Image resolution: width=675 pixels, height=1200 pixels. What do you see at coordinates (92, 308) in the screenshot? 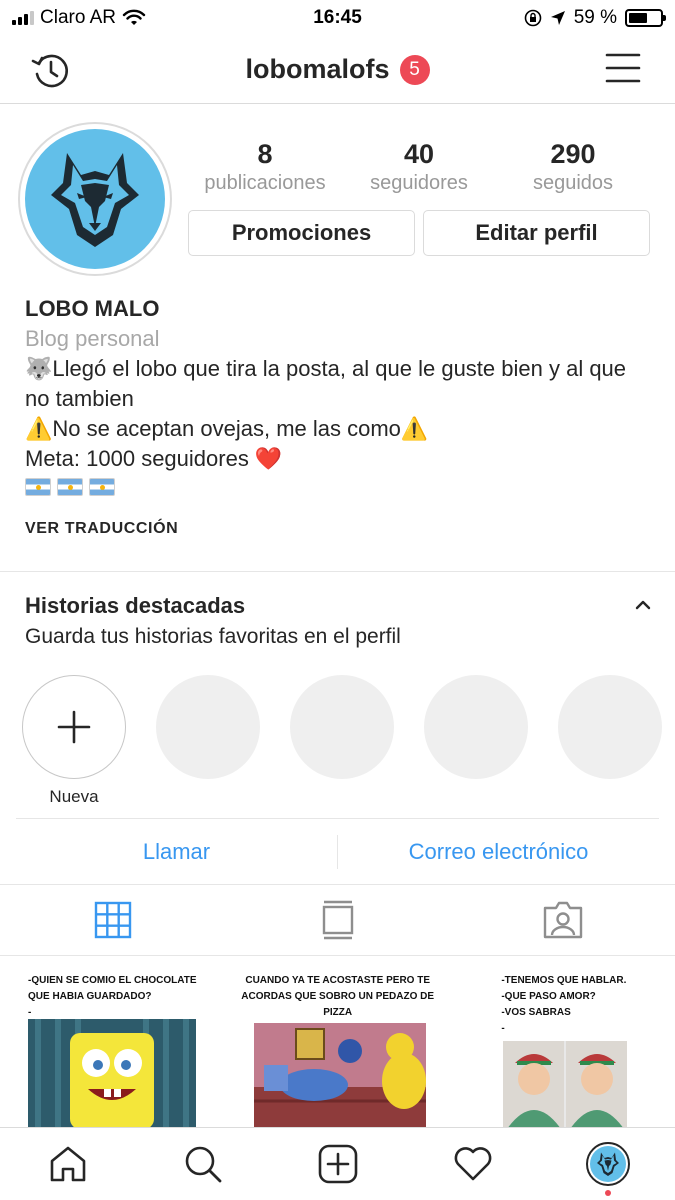
I see `display-name: LOBO MALO` at bounding box center [92, 308].